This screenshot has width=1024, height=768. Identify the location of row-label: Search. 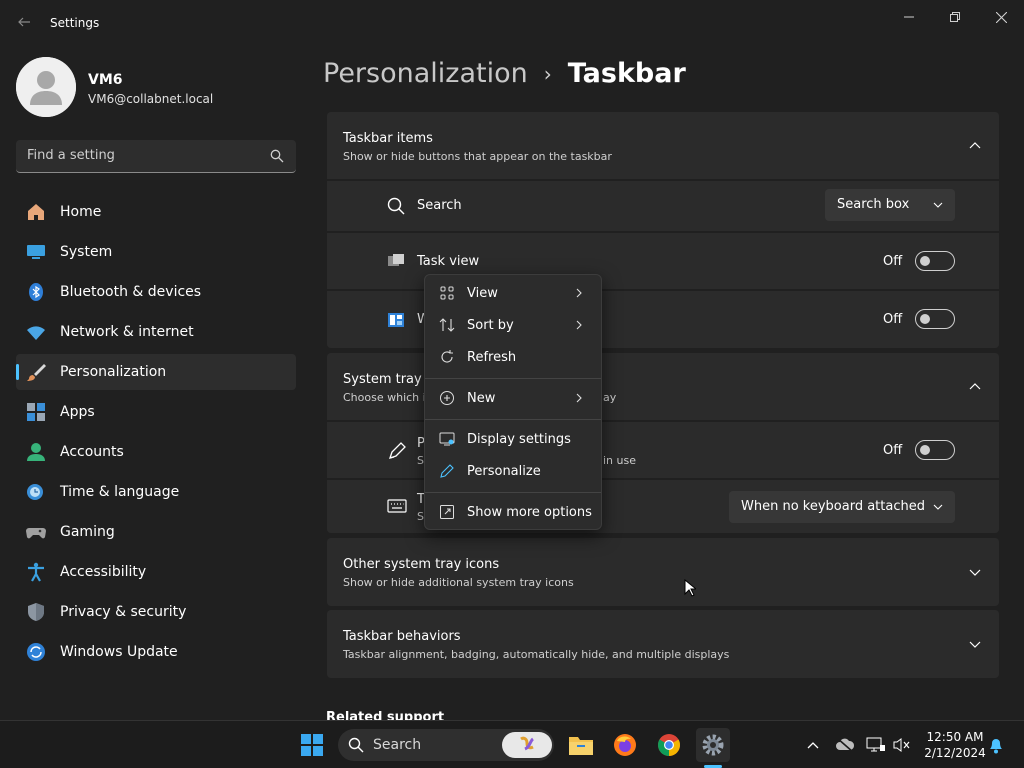
(439, 205).